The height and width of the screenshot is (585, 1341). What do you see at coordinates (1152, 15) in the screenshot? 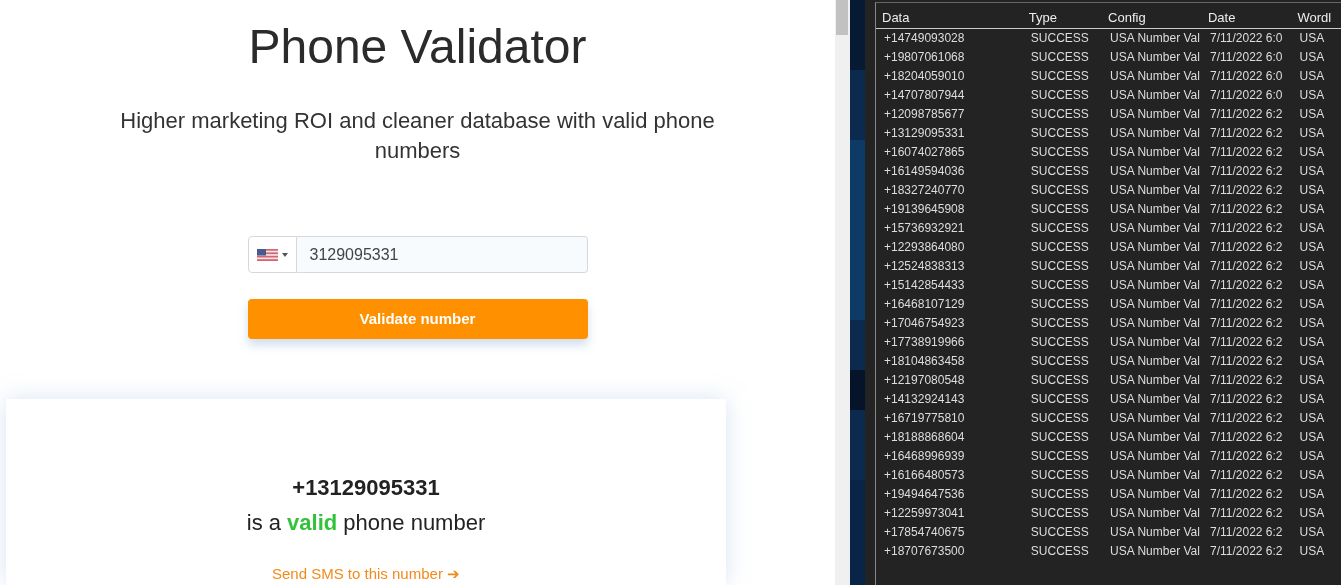
I see `column-header: Config` at bounding box center [1152, 15].